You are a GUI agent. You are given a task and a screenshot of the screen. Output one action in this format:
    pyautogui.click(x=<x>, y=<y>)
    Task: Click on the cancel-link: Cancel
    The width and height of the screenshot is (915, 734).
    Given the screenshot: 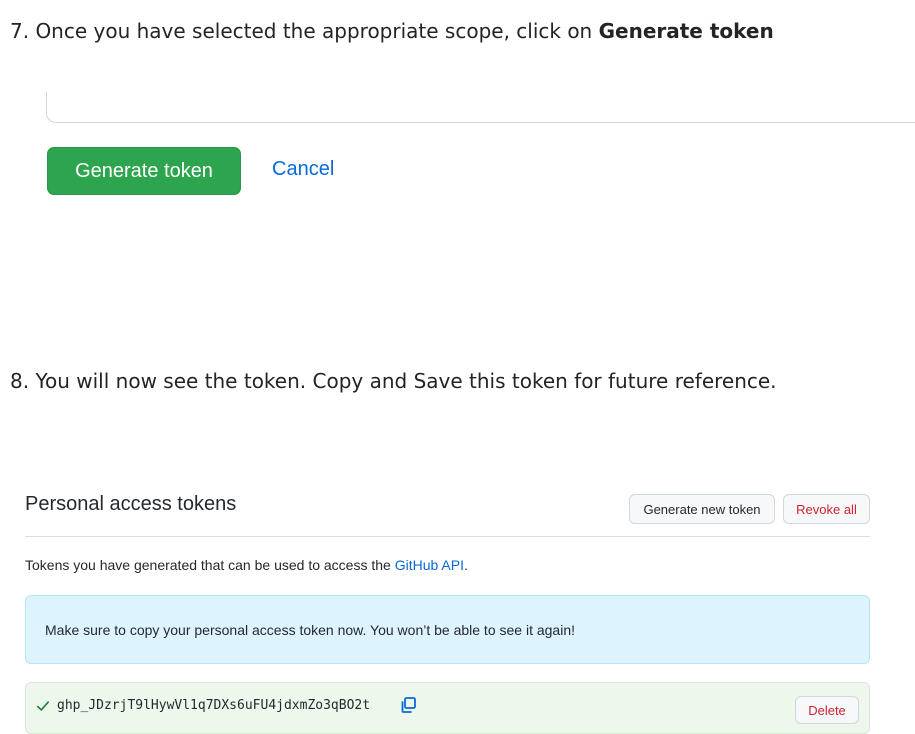 What is the action you would take?
    pyautogui.click(x=303, y=169)
    